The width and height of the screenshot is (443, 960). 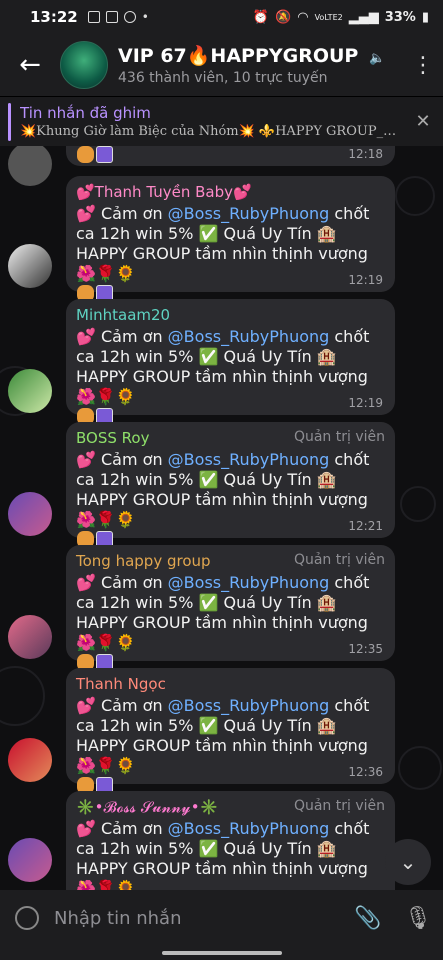 I want to click on message-time: 12:35, so click(x=365, y=649).